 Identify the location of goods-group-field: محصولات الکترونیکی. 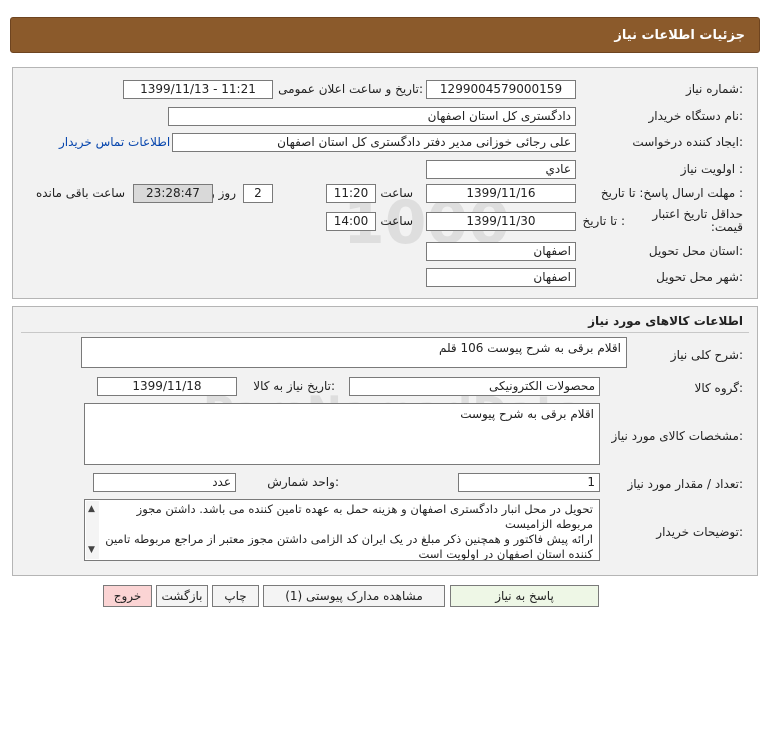
(474, 386).